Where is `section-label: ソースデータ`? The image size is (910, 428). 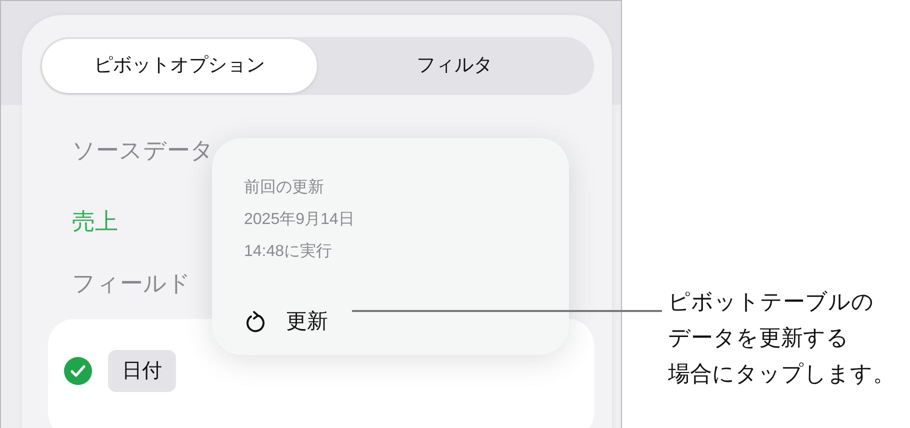
section-label: ソースデータ is located at coordinates (143, 150).